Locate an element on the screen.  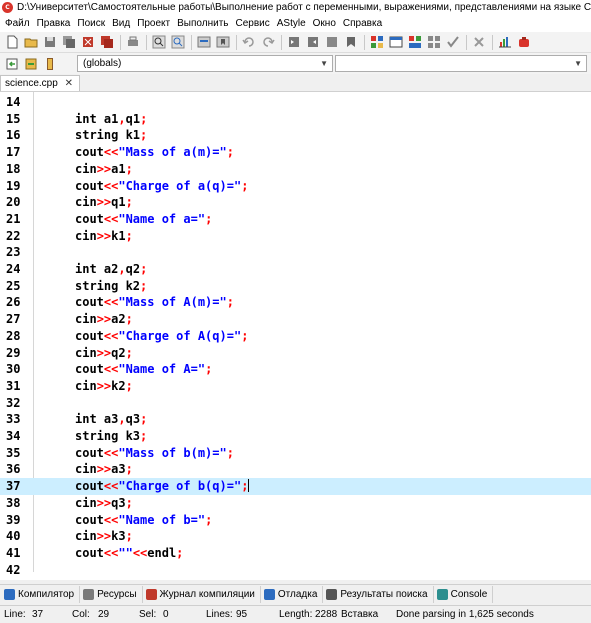
menu-window: Окно is located at coordinates (326, 23).